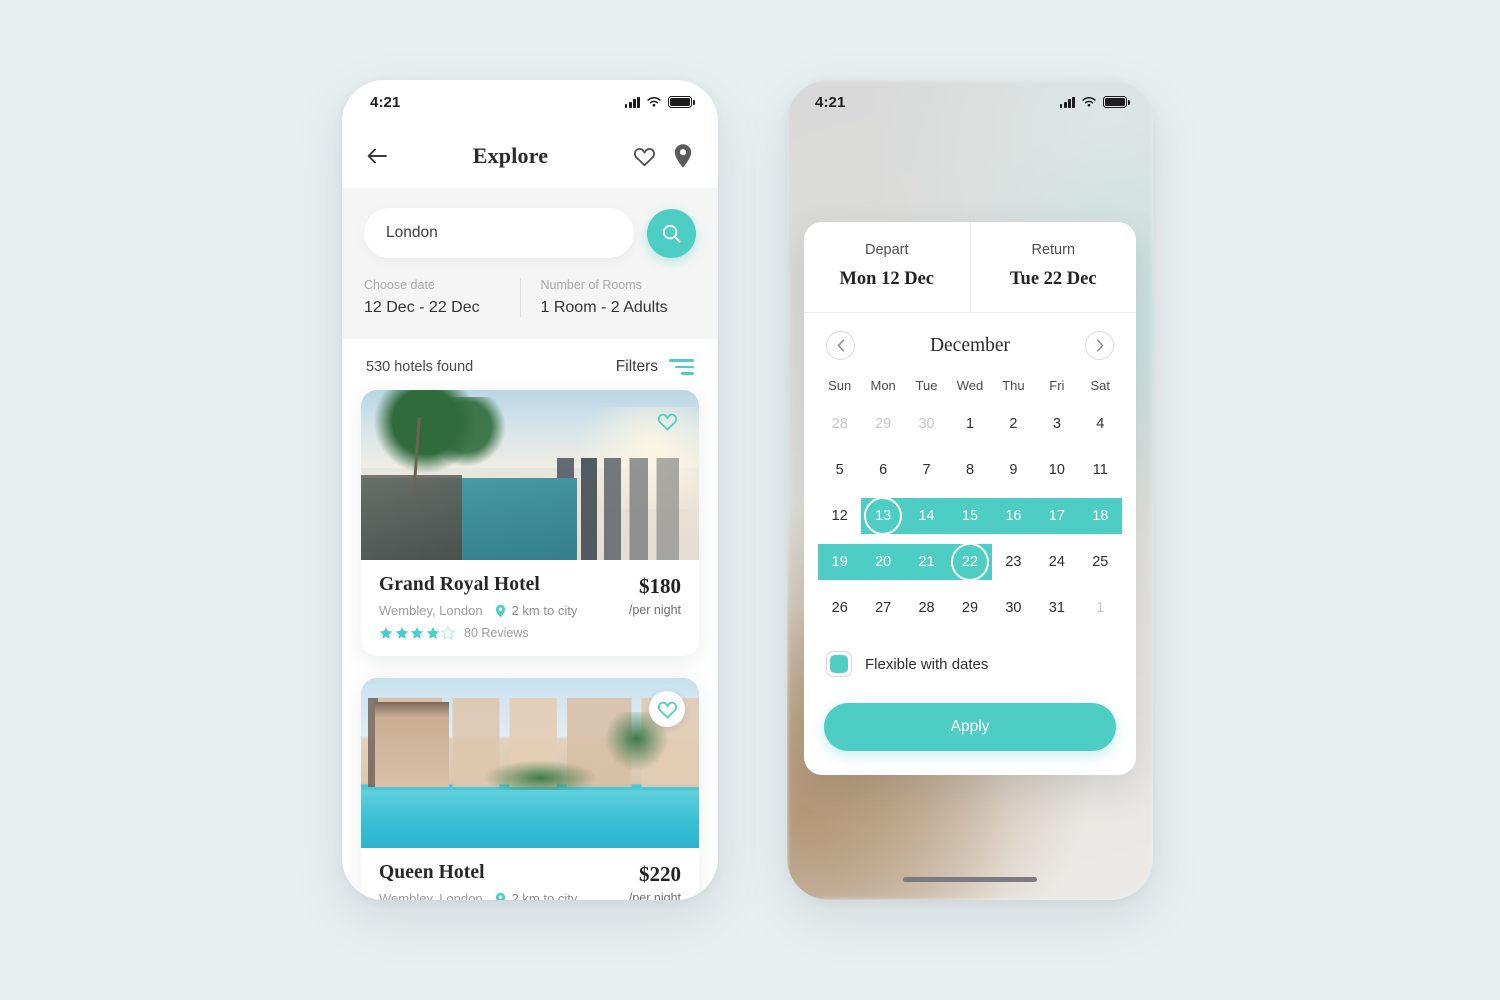  What do you see at coordinates (660, 586) in the screenshot?
I see `hotel-price: $180` at bounding box center [660, 586].